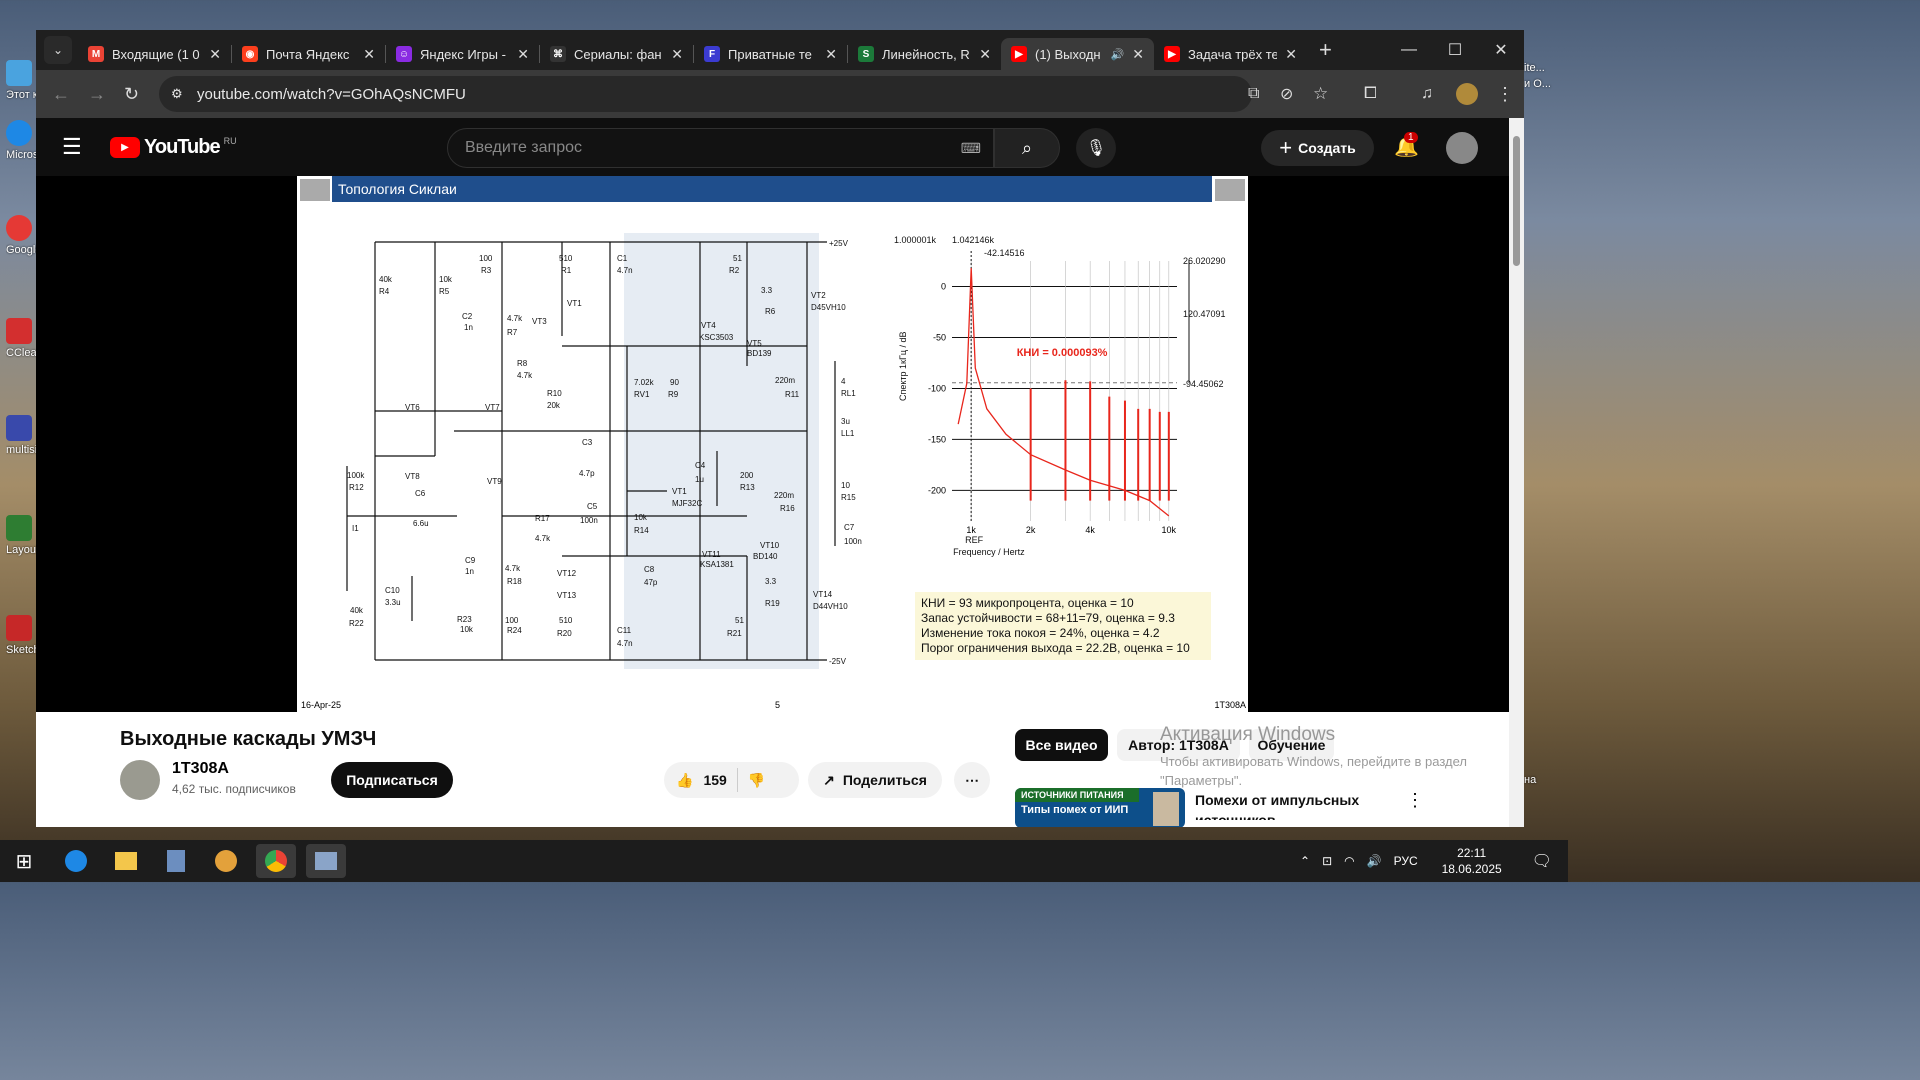 The image size is (1920, 1080). What do you see at coordinates (566, 270) in the screenshot?
I see `component-label: R1` at bounding box center [566, 270].